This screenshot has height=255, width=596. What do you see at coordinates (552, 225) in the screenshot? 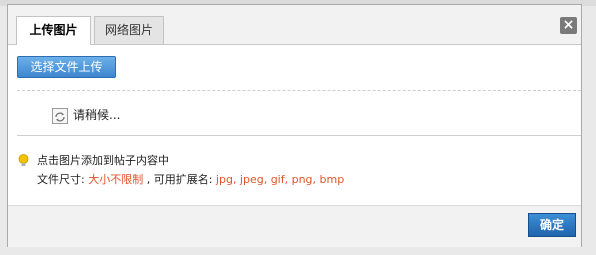
I see `ok-button: 确定` at bounding box center [552, 225].